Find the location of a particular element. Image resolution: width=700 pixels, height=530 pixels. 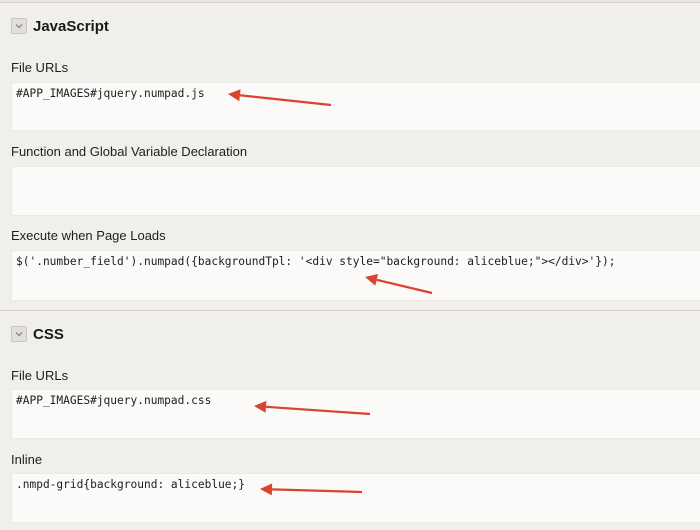

css-inline-editor: .nmpd-grid{background: aliceblue;} is located at coordinates (355, 498).